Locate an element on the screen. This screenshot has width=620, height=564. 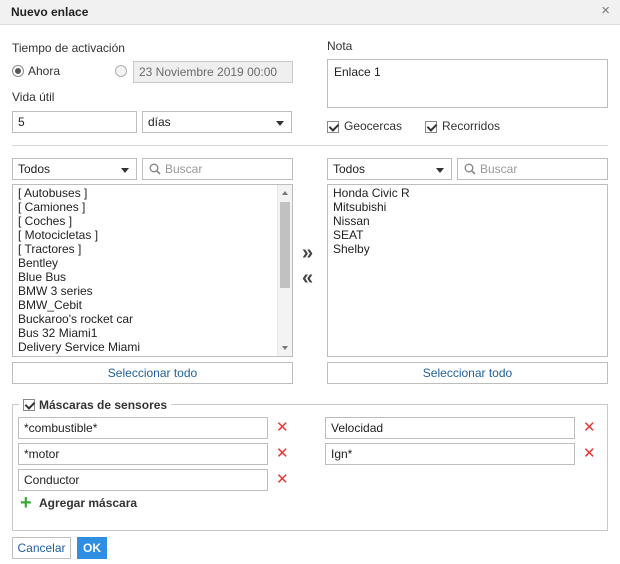
sensor-masks-legend: Máscaras de sensores is located at coordinates (95, 404).